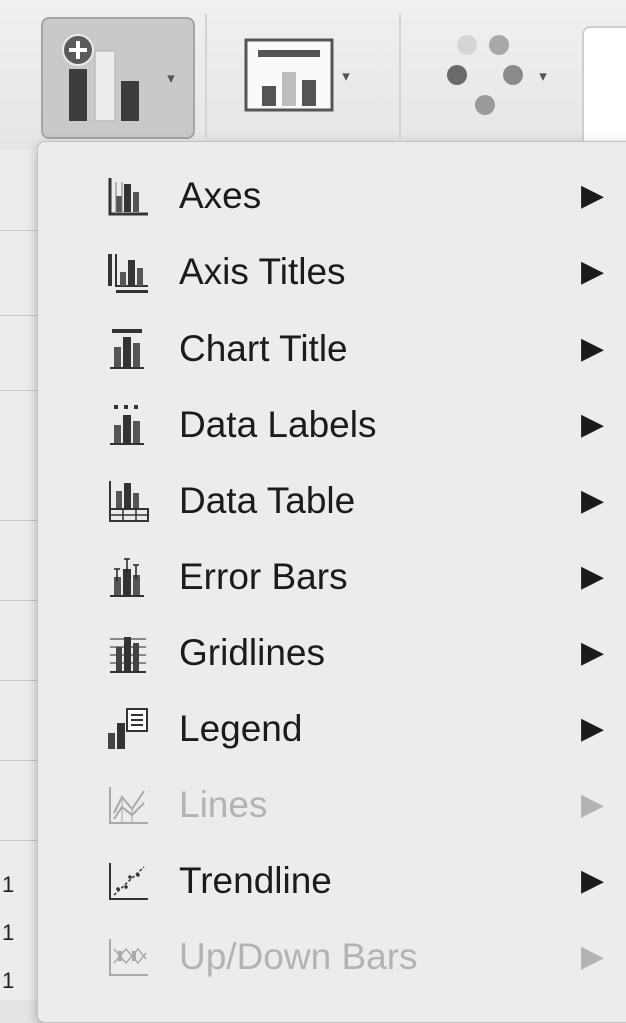  Describe the element at coordinates (488, 76) in the screenshot. I see `change-colors-icon` at that location.